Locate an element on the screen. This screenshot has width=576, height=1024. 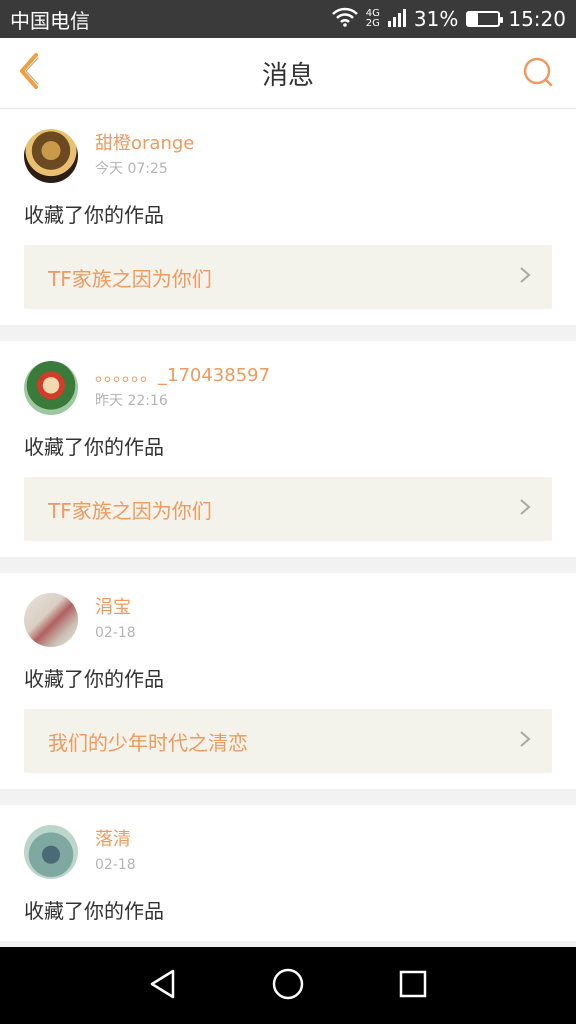
system-nav-bar is located at coordinates (288, 985).